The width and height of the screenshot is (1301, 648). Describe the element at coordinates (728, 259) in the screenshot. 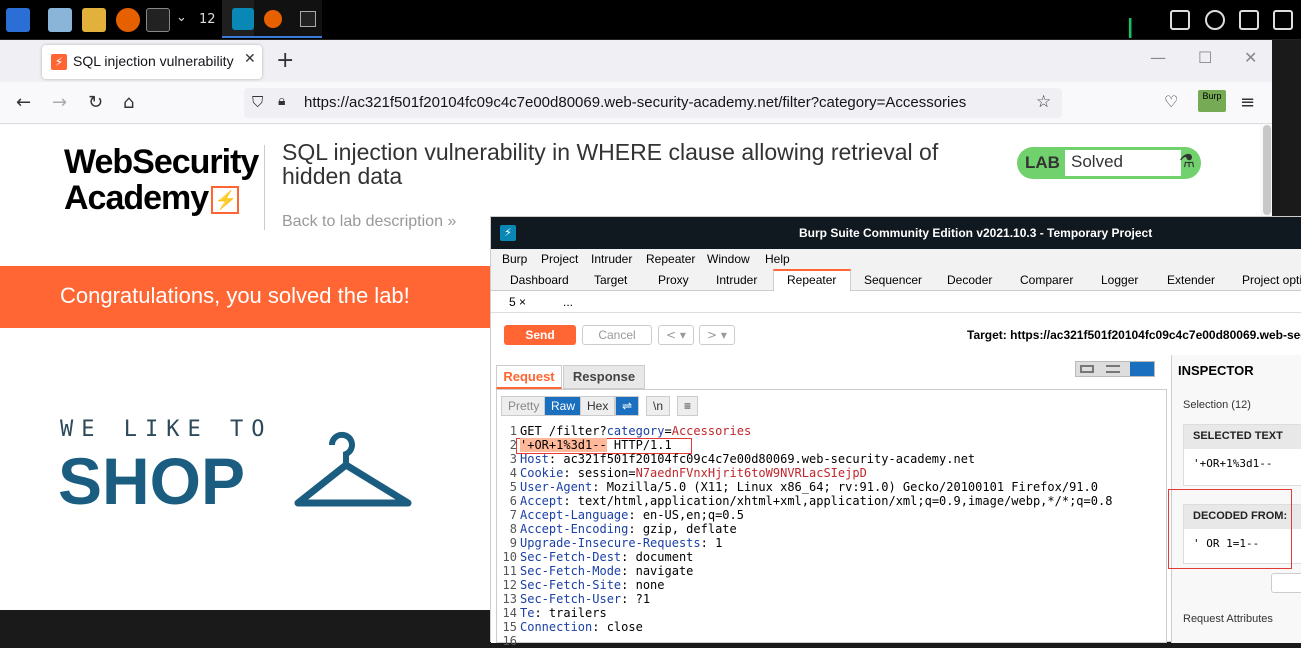

I see `menu-window: Window` at that location.